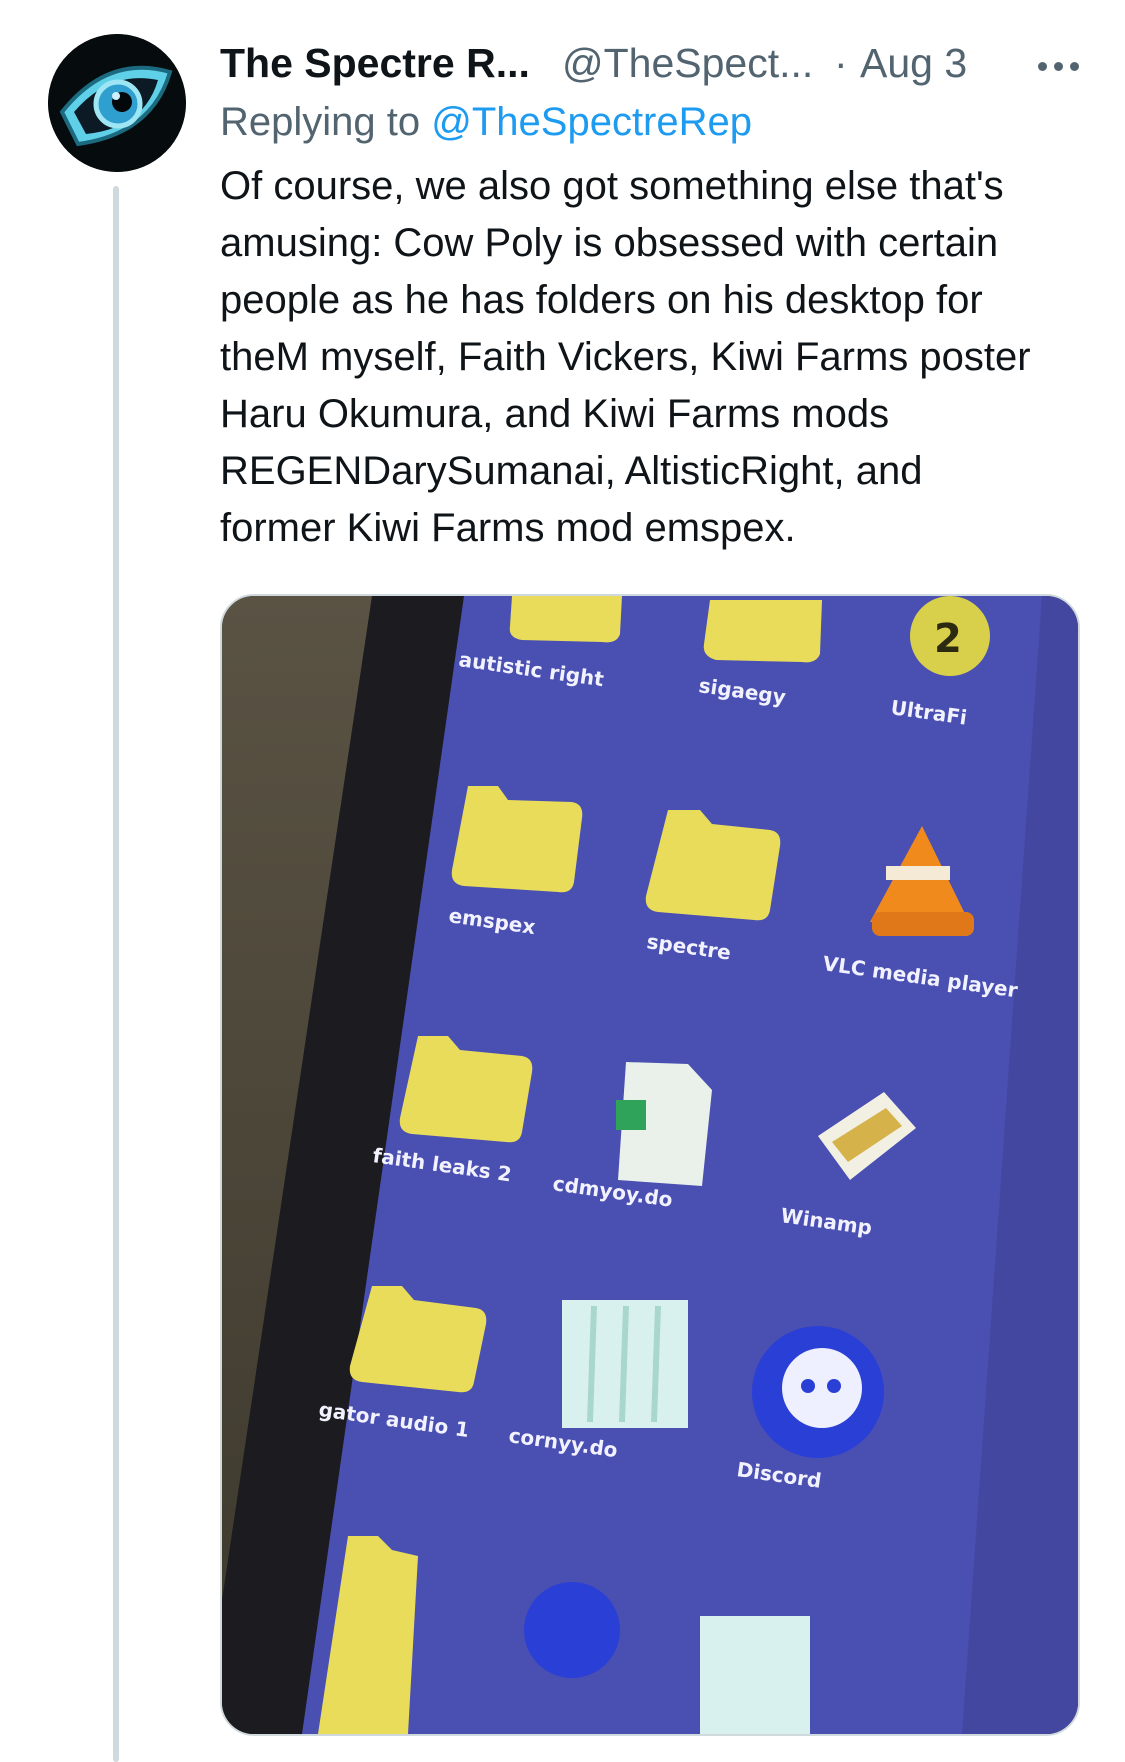  What do you see at coordinates (326, 122) in the screenshot?
I see `replying-prefix: Replying to` at bounding box center [326, 122].